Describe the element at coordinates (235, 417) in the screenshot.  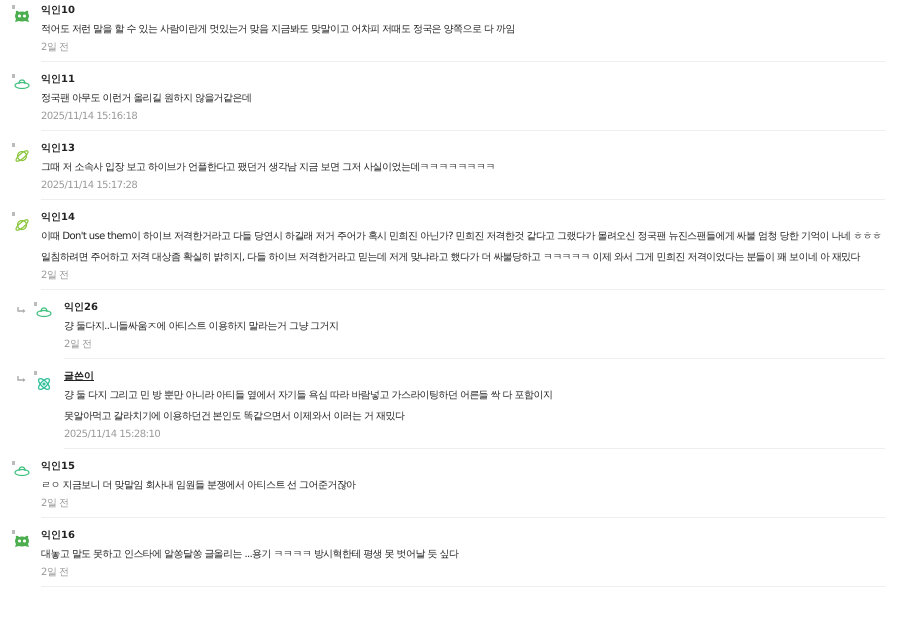
I see `comment-text: 못알아먹고 갈라치기에 이용하던건 본인도 똑같으면서 이제와서 이러는 거 재밌다` at that location.